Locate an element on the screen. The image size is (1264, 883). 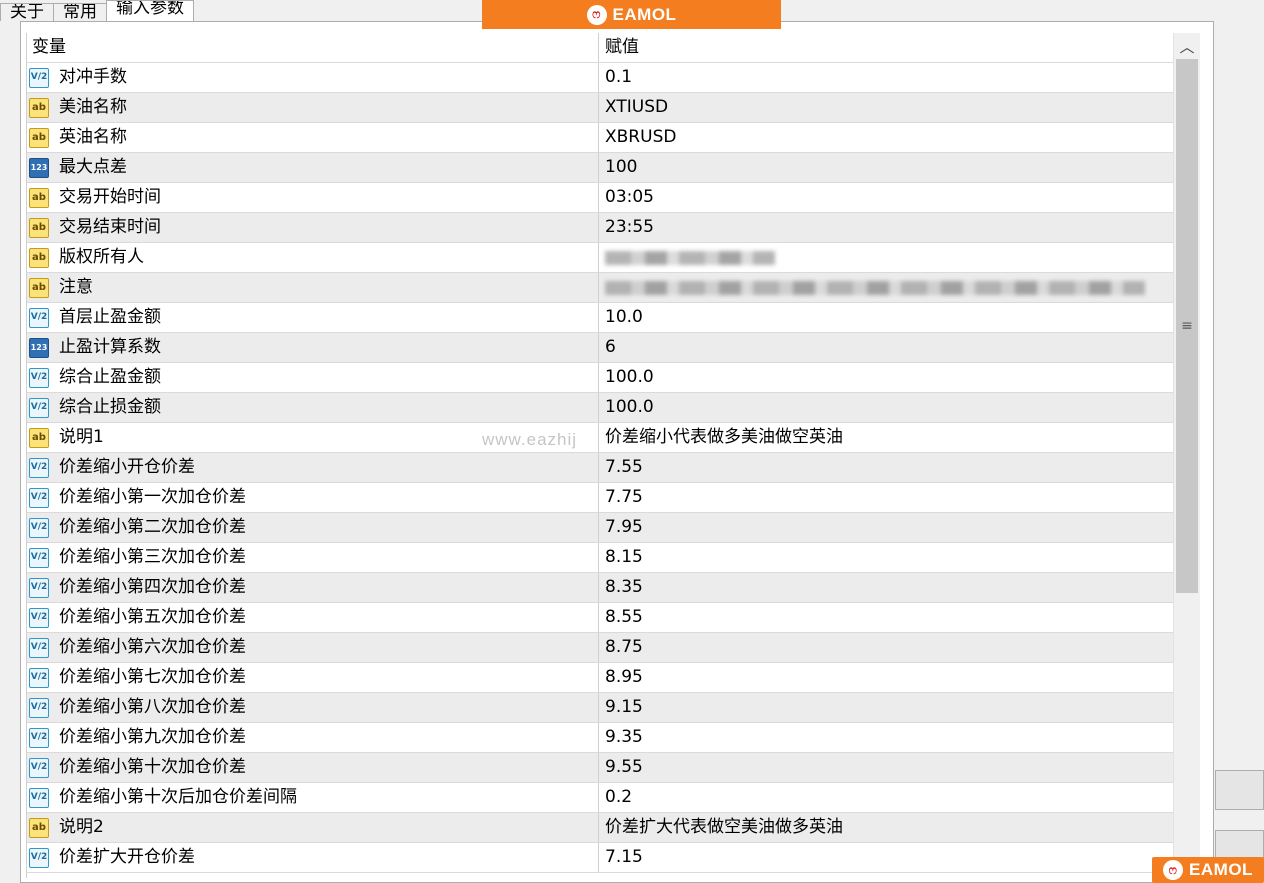
variable-name-cell: V/2 价差缩小第八次加仓价差 is located at coordinates (313, 707).